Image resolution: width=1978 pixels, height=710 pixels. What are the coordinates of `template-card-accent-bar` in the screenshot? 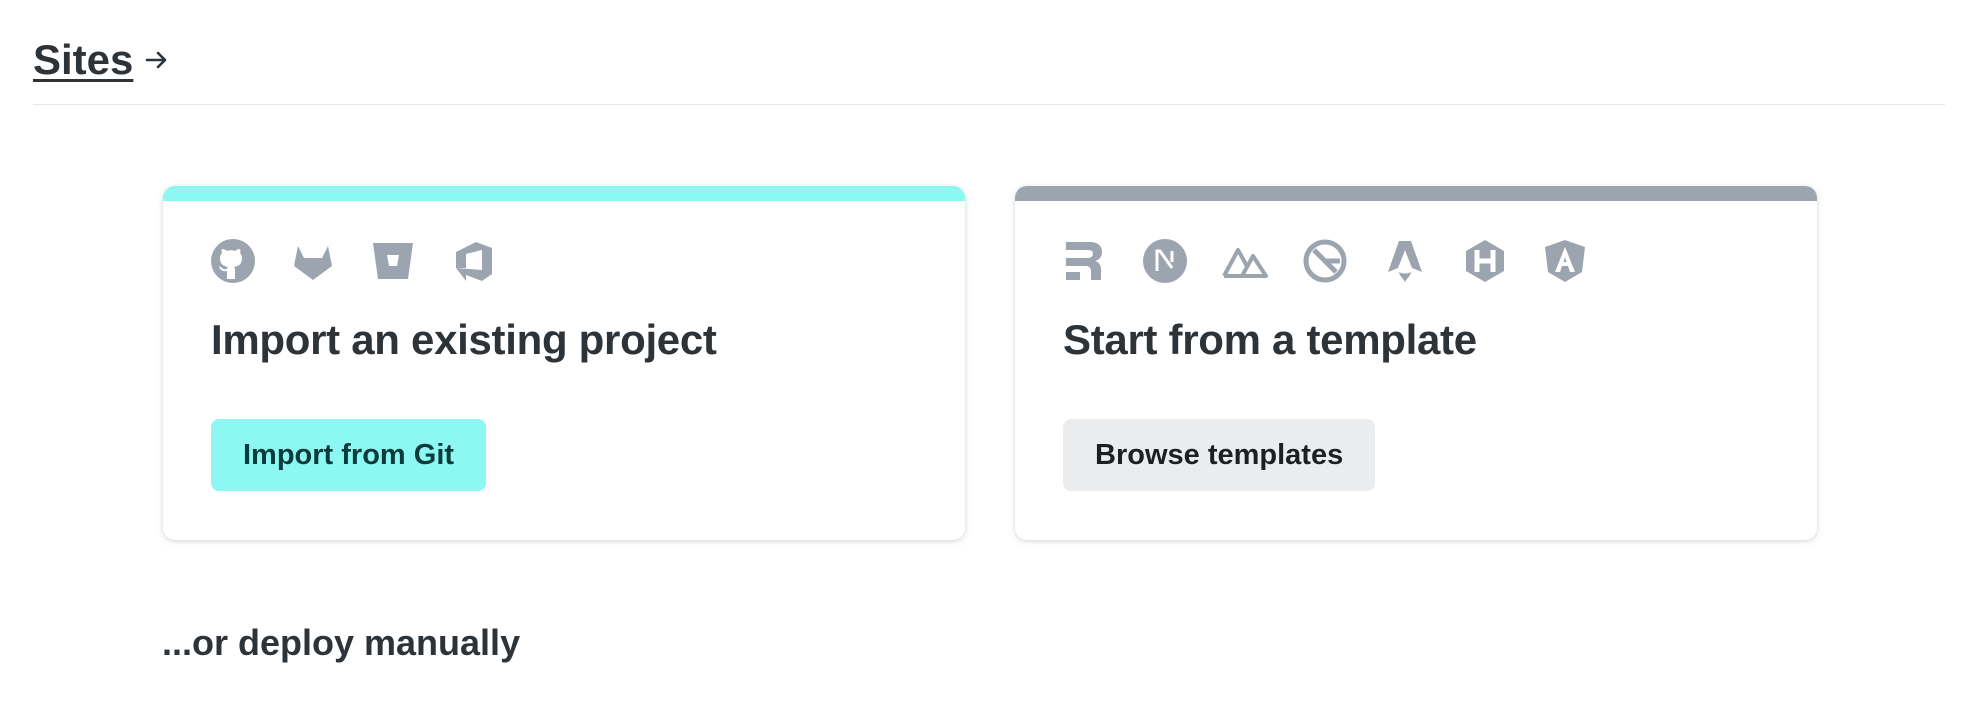 It's located at (1416, 193).